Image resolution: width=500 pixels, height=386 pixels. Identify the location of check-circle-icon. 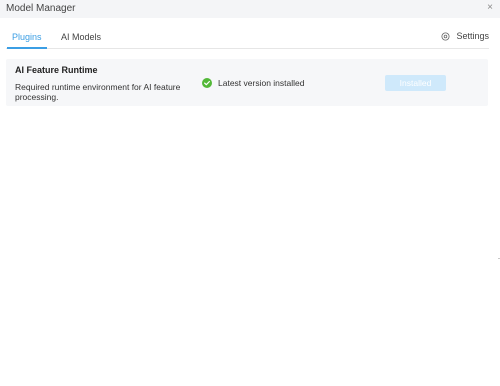
(207, 83).